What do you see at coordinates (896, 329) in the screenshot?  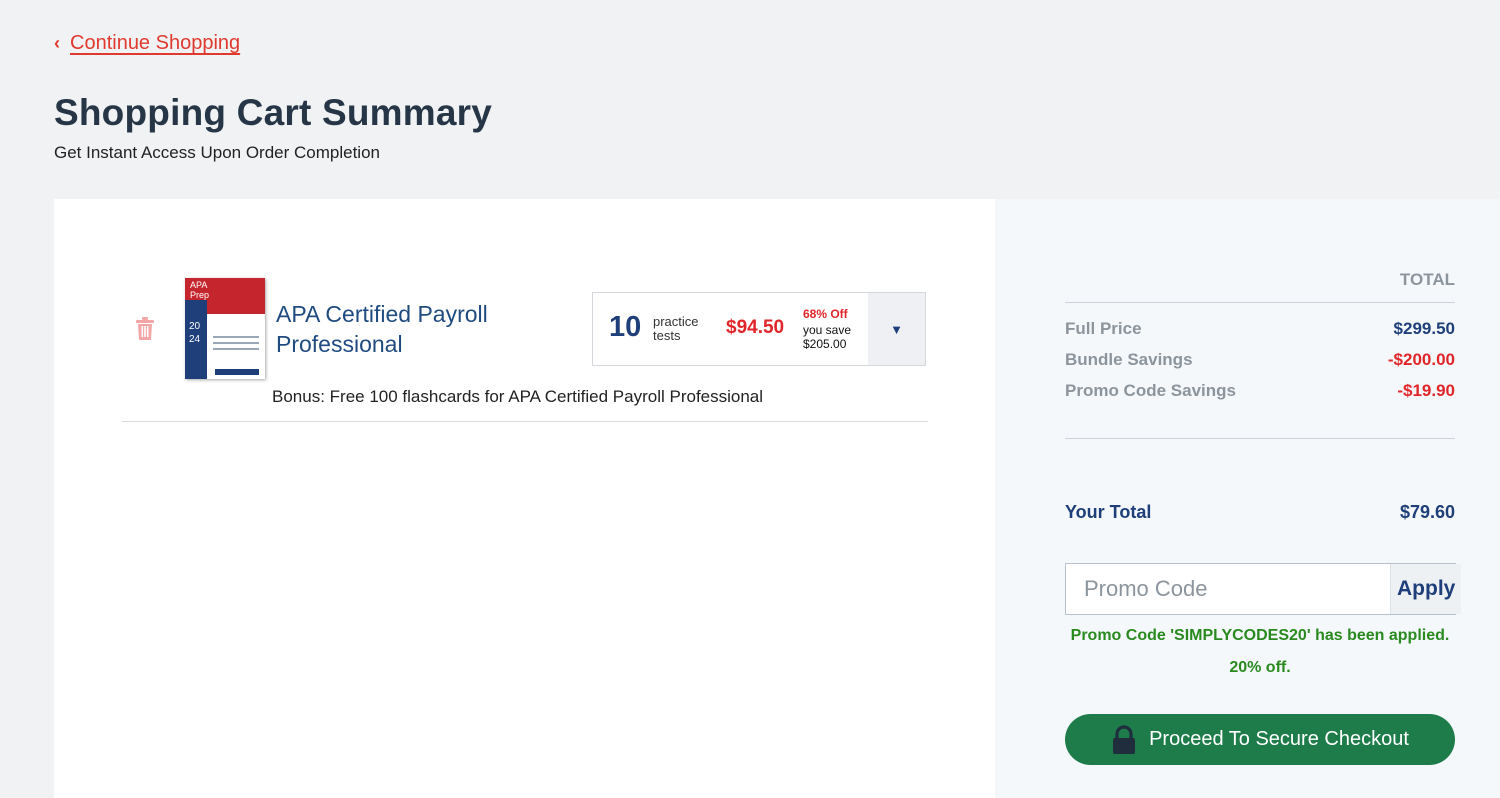 I see `dropdown-arrow-icon: ▼` at bounding box center [896, 329].